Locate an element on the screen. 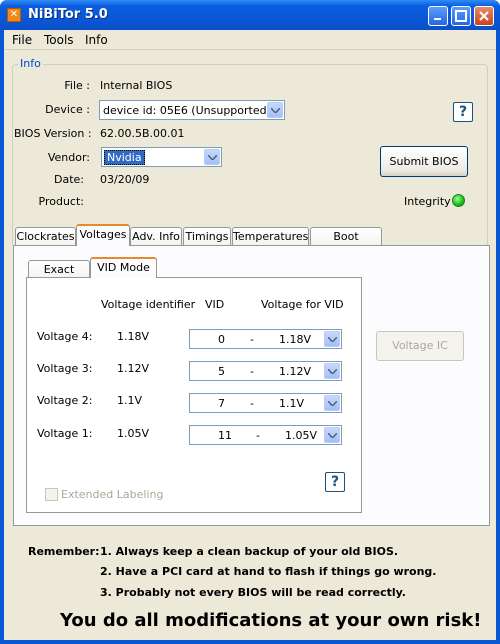  app-icon: ✕ is located at coordinates (14, 15).